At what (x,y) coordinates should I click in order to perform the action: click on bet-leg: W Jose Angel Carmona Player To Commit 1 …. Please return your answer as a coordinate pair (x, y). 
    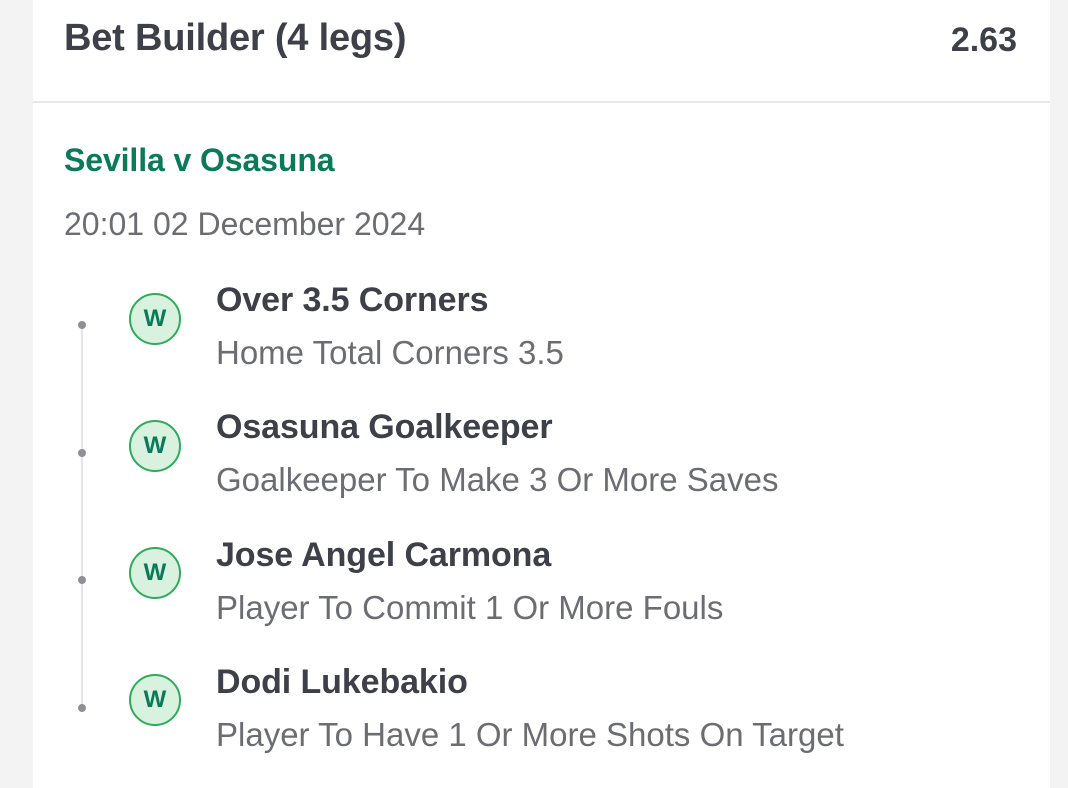
    Looking at the image, I should click on (541, 595).